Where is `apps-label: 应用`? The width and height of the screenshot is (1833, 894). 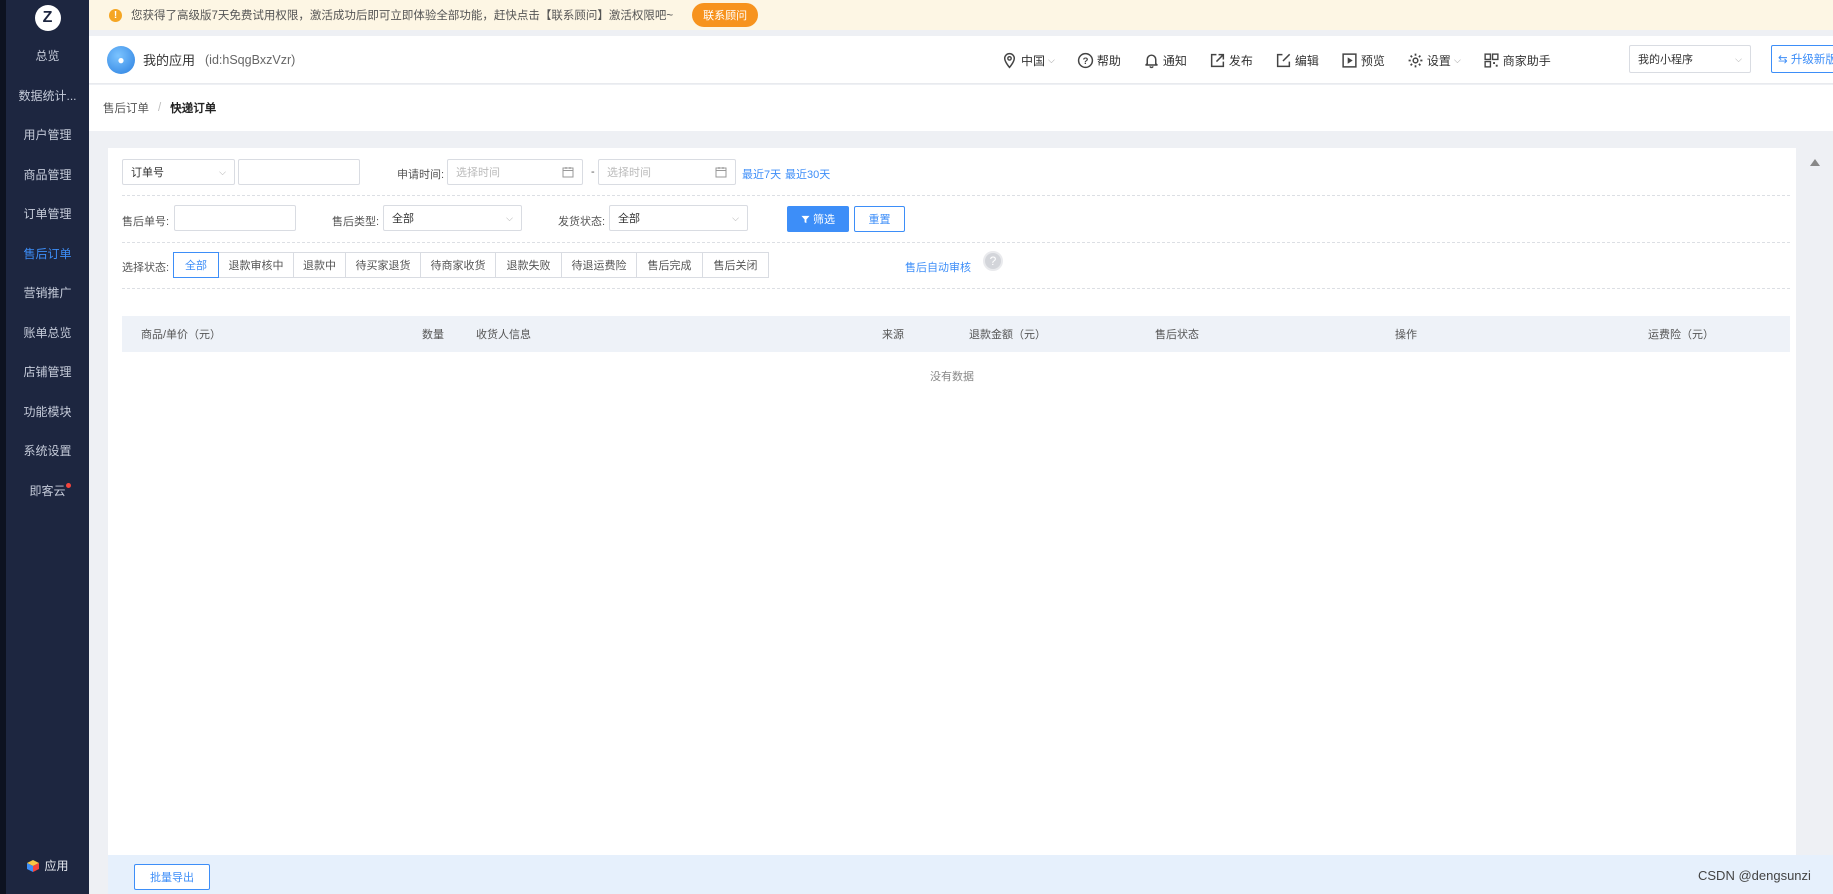 apps-label: 应用 is located at coordinates (56, 866).